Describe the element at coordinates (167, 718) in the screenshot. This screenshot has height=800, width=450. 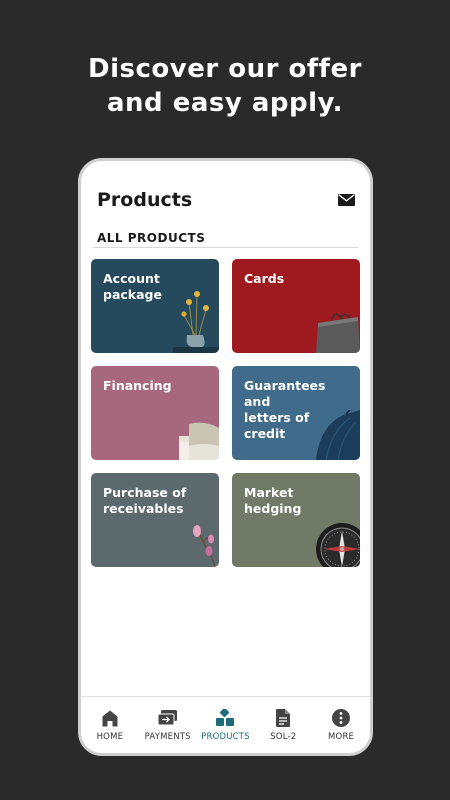
I see `payments-icon` at that location.